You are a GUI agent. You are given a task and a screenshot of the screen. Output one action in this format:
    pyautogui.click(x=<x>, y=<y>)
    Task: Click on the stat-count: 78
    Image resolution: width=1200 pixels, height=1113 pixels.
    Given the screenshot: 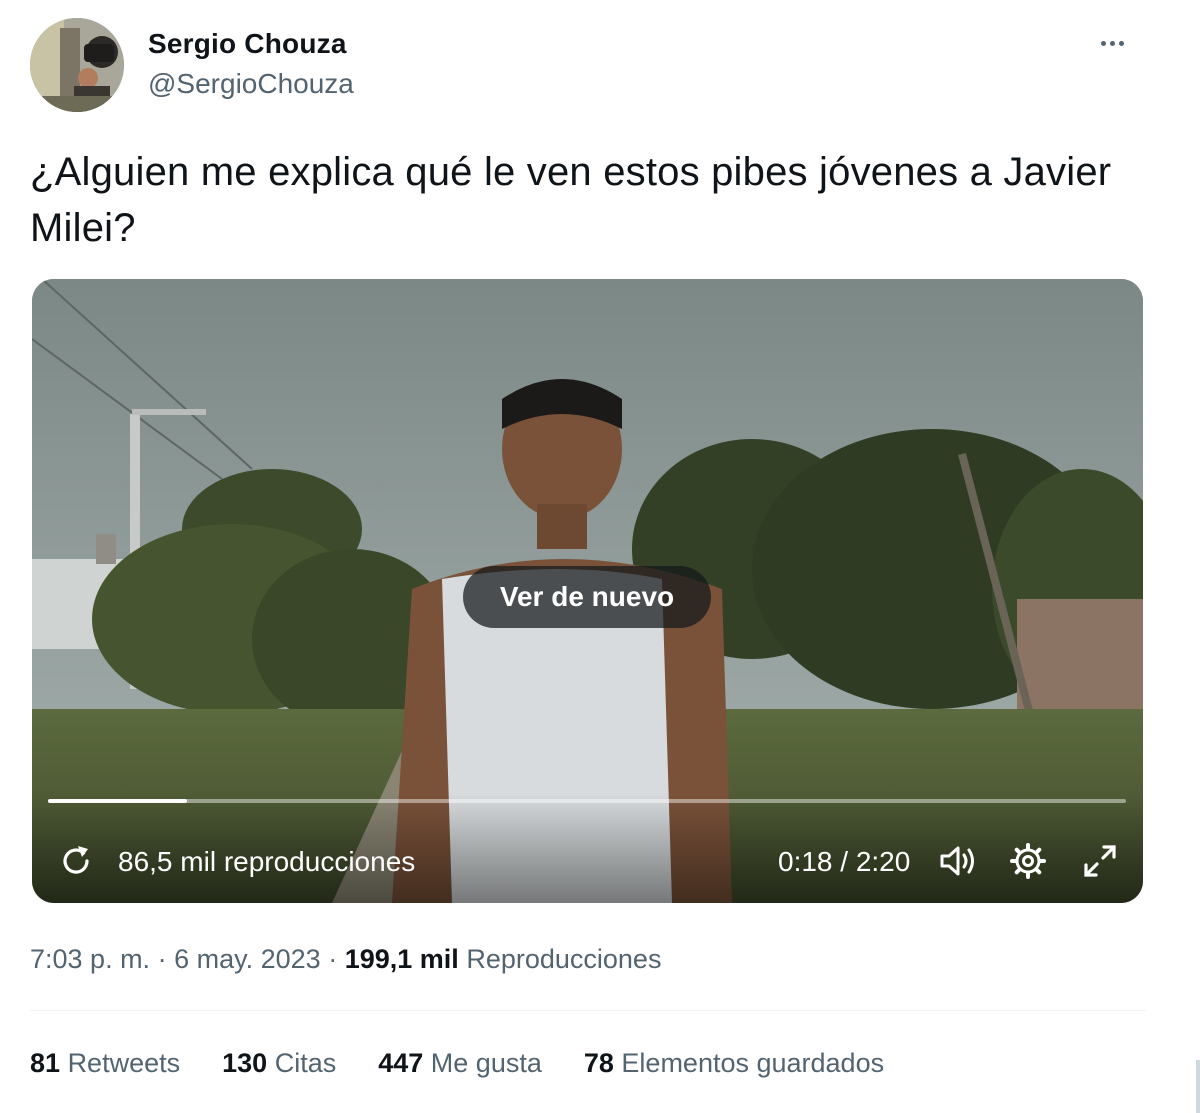 What is the action you would take?
    pyautogui.click(x=598, y=1063)
    